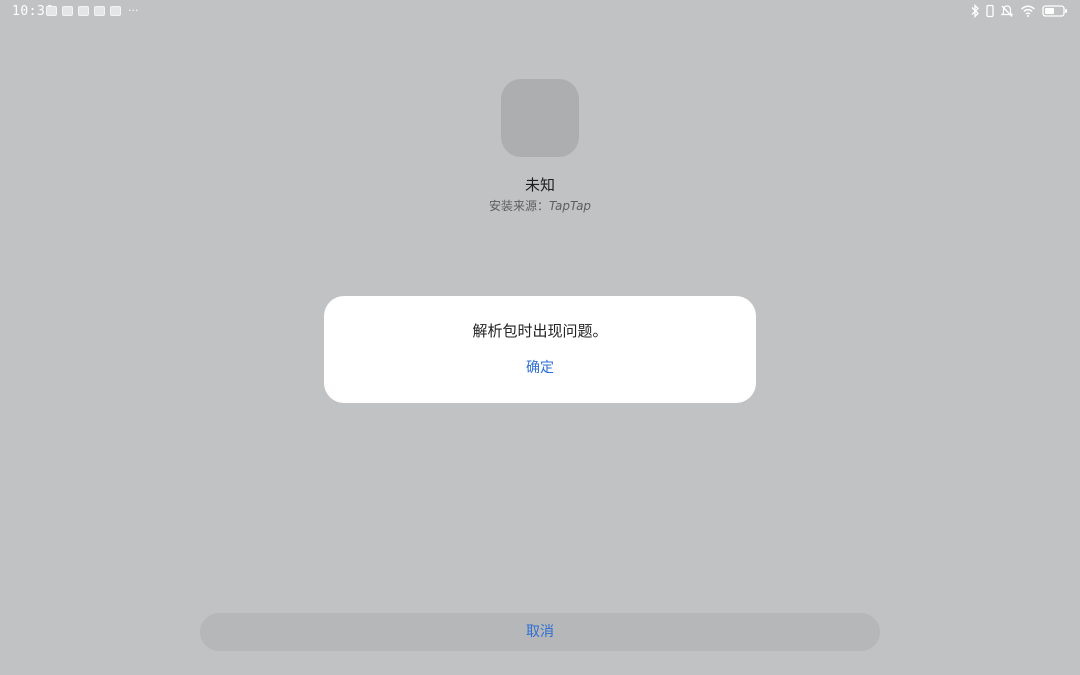 The width and height of the screenshot is (1080, 675). Describe the element at coordinates (990, 11) in the screenshot. I see `vibrate-icon` at that location.